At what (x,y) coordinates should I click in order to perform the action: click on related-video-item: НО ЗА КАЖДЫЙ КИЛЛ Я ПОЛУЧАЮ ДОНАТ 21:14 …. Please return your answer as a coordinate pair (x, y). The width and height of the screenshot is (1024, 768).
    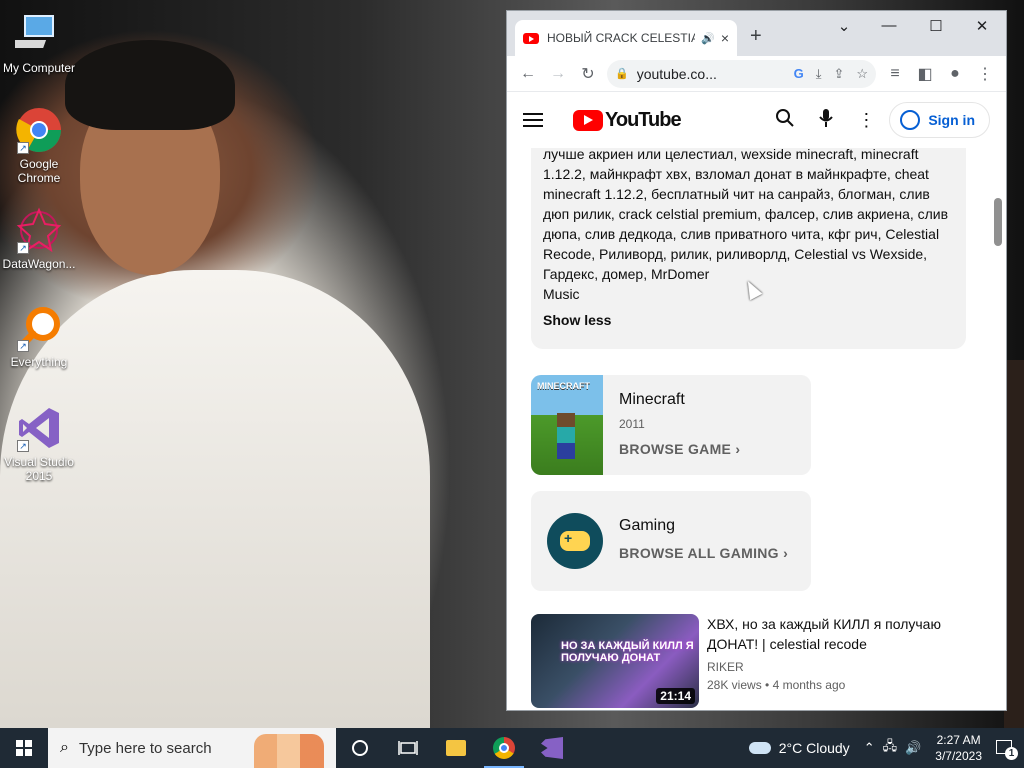
    Looking at the image, I should click on (751, 662).